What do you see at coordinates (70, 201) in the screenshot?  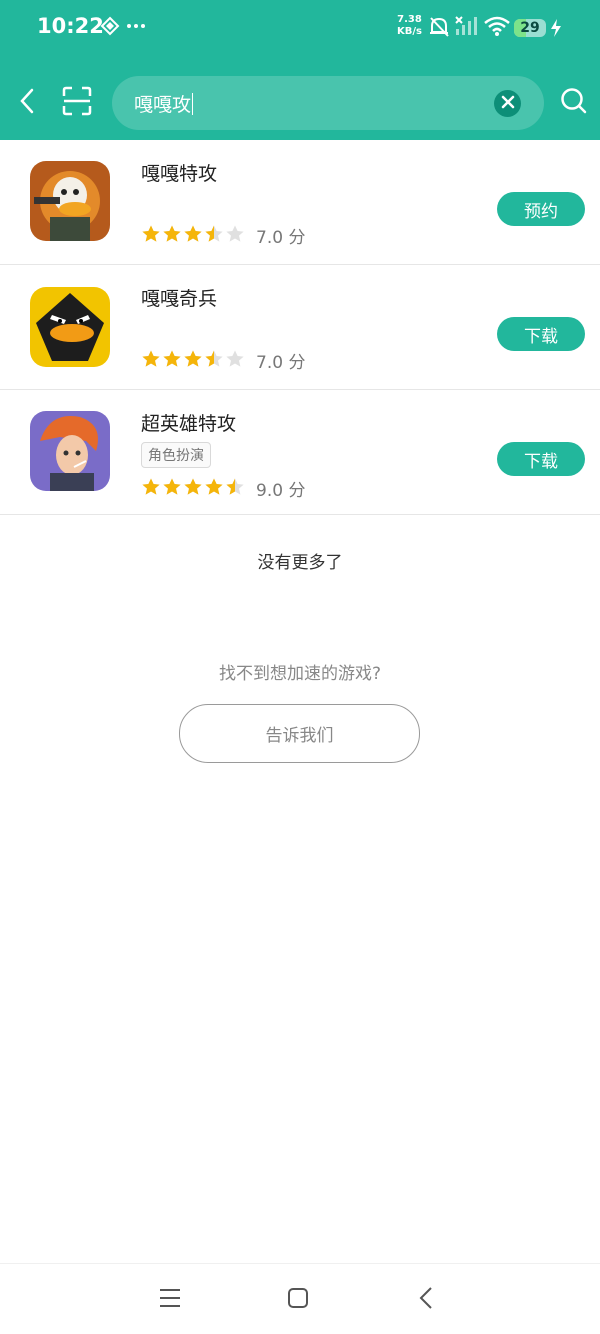 I see `duck-soldier-icon` at bounding box center [70, 201].